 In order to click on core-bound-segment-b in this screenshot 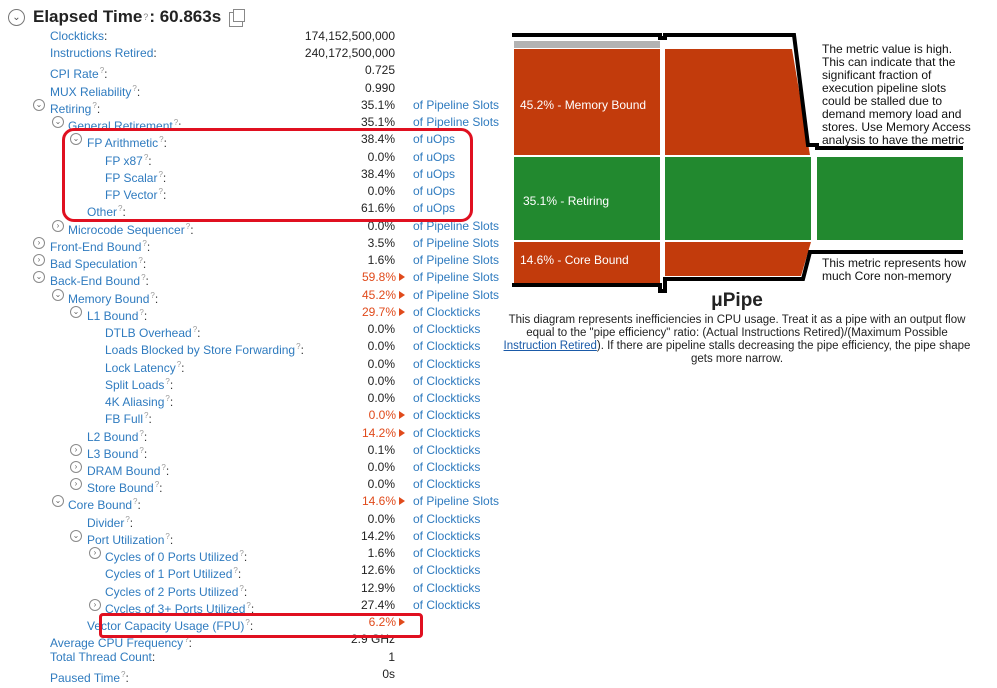, I will do `click(738, 259)`.